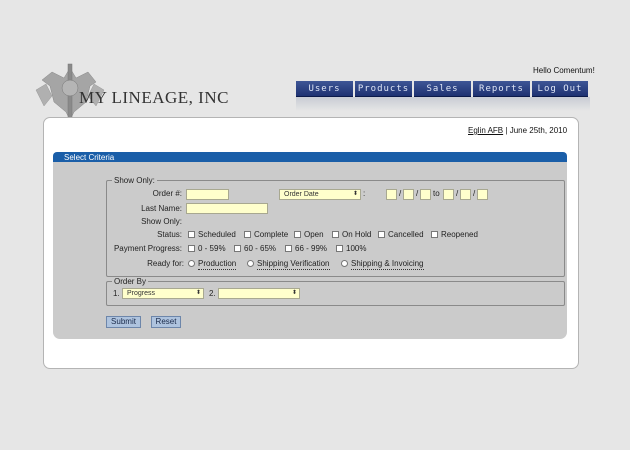 This screenshot has height=450, width=630. I want to click on greeting-text: Hello Comentum!, so click(564, 70).